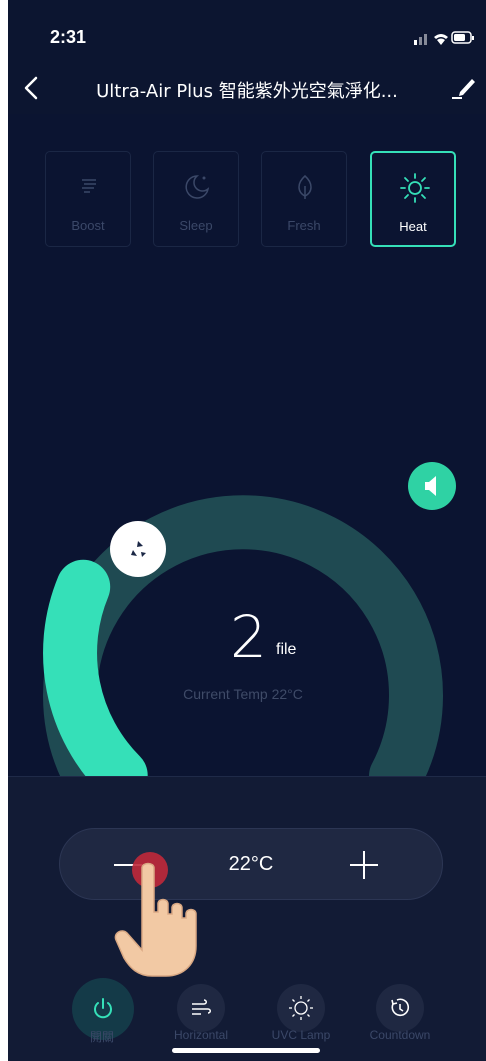 The width and height of the screenshot is (486, 1061). I want to click on mode-boost-button: Boost, so click(88, 199).